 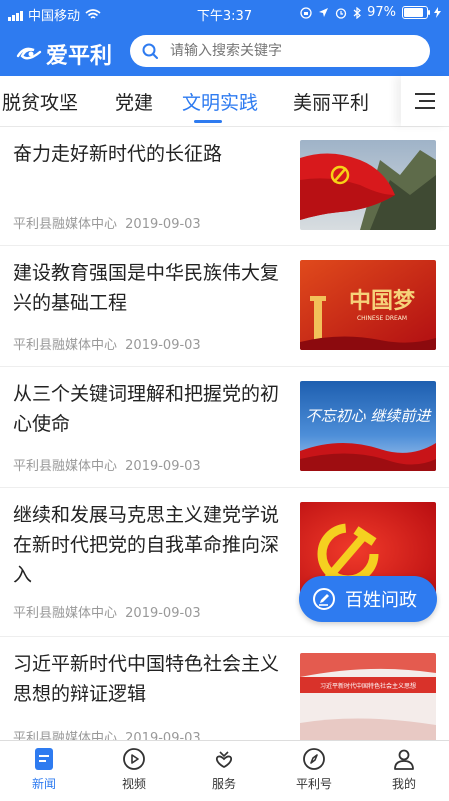 What do you see at coordinates (381, 600) in the screenshot?
I see `public-inquiry-label: 百姓问政` at bounding box center [381, 600].